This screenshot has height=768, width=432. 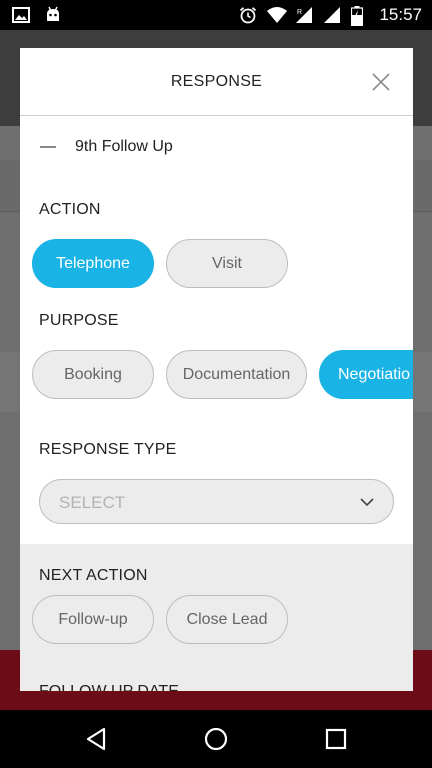 What do you see at coordinates (360, 16) in the screenshot?
I see `battery-charging-icon` at bounding box center [360, 16].